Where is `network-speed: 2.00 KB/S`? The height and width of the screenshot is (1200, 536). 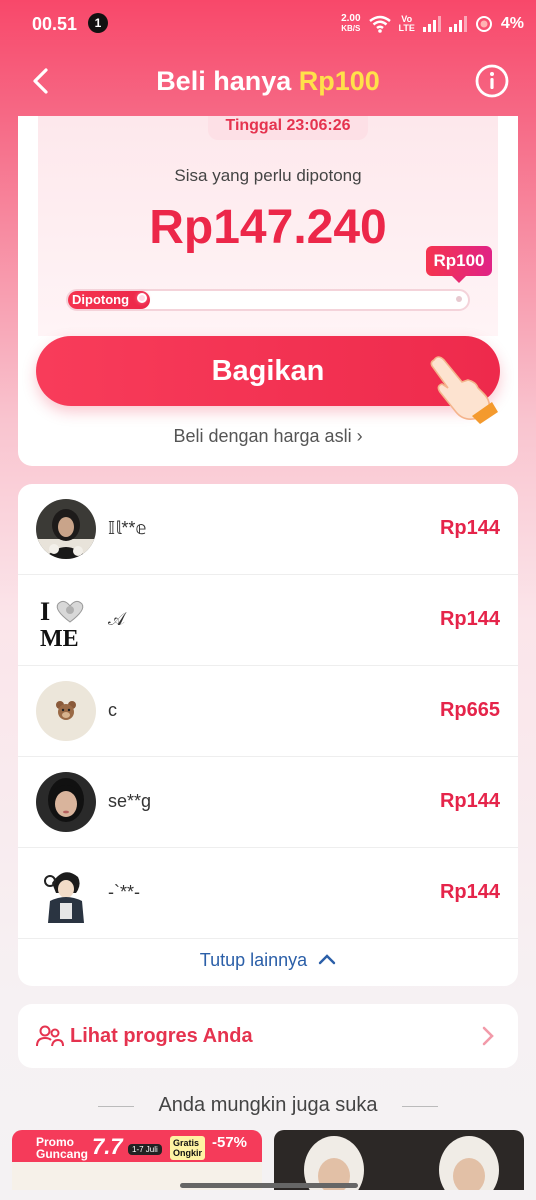
network-speed: 2.00 KB/S is located at coordinates (350, 24).